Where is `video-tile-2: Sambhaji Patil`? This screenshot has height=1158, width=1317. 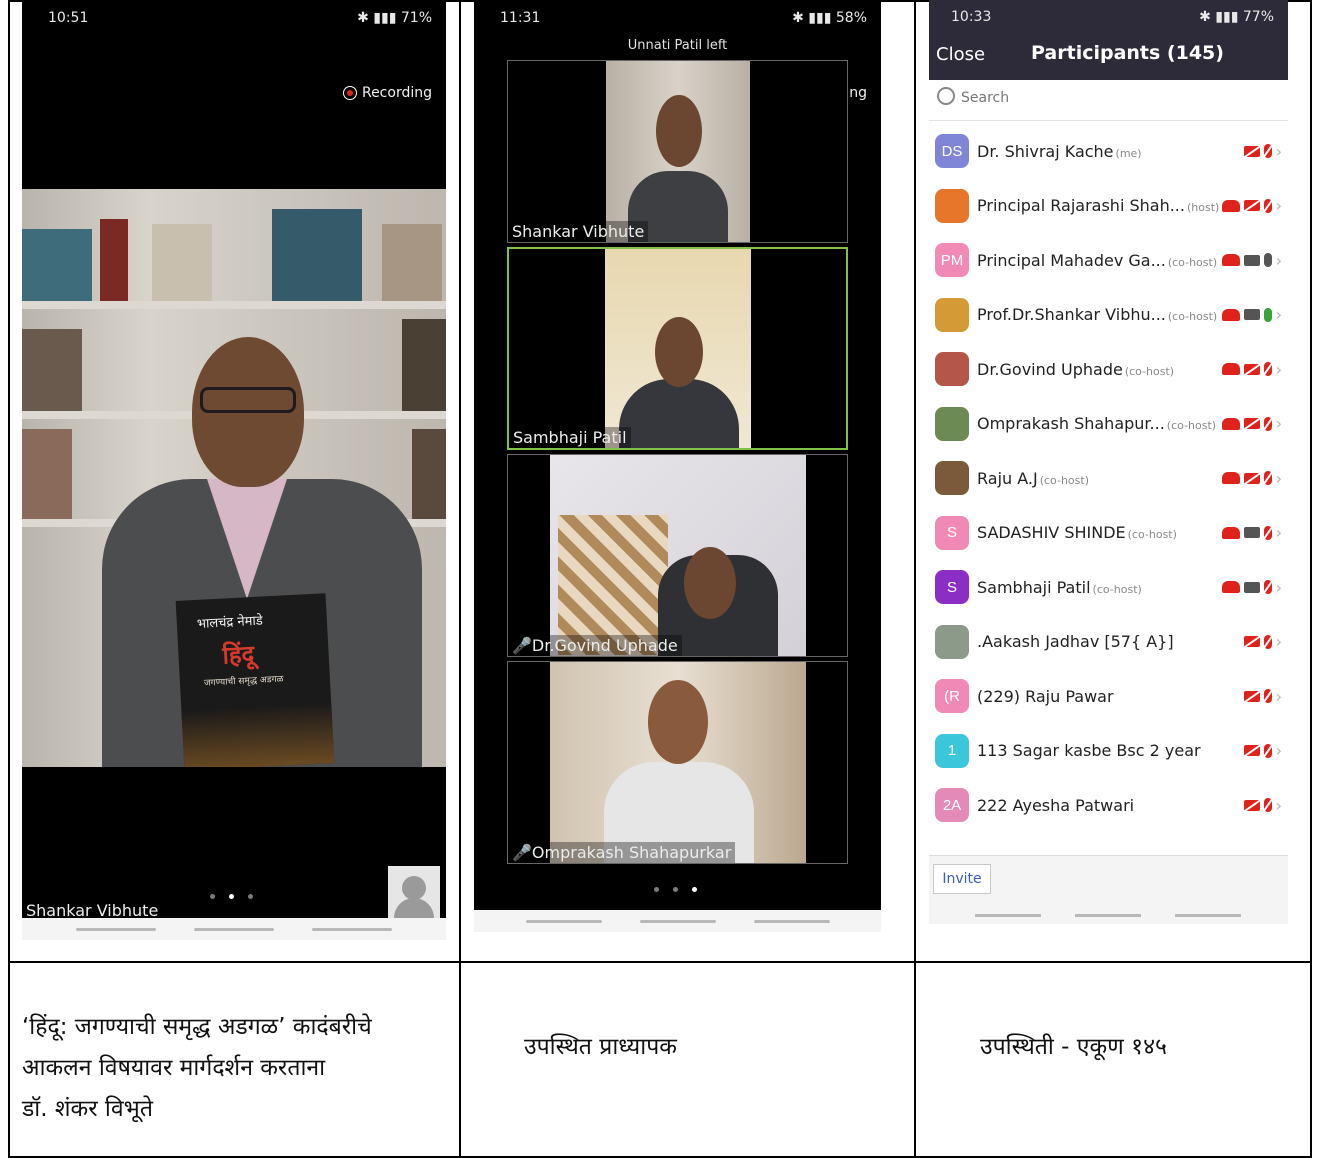
video-tile-2: Sambhaji Patil is located at coordinates (677, 348).